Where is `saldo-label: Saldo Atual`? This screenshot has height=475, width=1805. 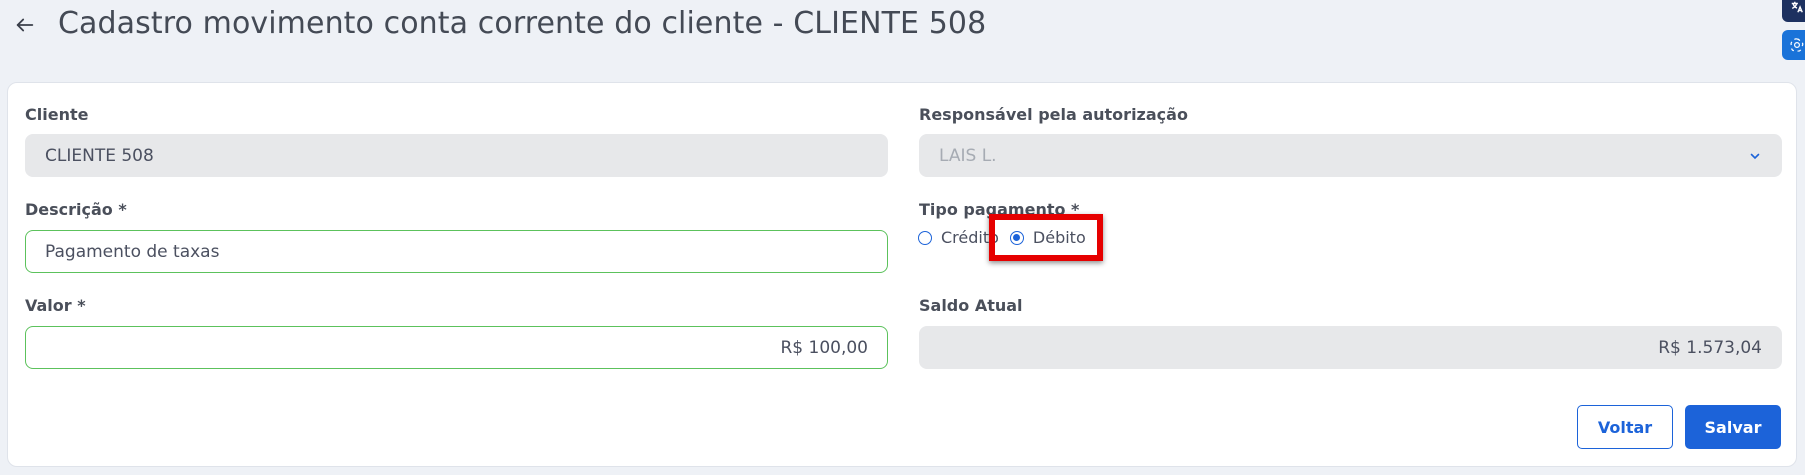 saldo-label: Saldo Atual is located at coordinates (971, 305).